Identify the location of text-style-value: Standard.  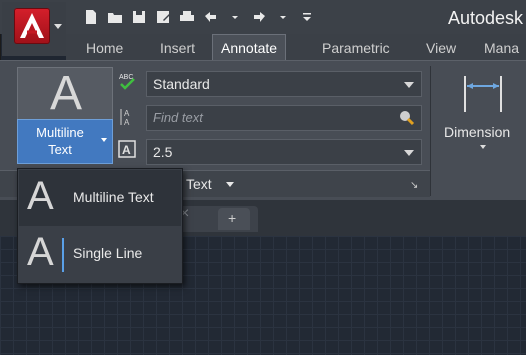
(181, 84).